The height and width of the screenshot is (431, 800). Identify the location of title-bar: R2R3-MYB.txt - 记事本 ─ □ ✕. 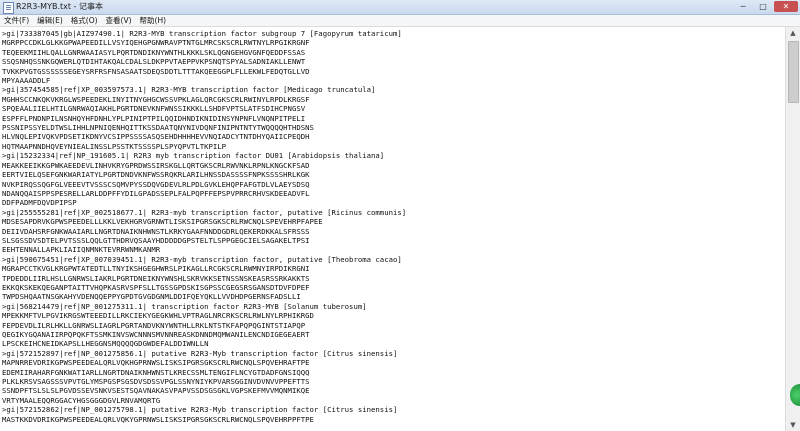
(400, 7).